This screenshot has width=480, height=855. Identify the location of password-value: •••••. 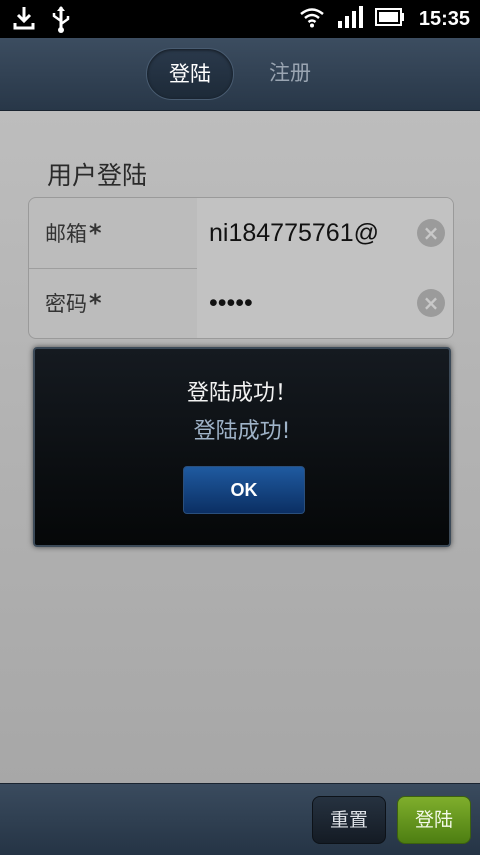
(231, 303).